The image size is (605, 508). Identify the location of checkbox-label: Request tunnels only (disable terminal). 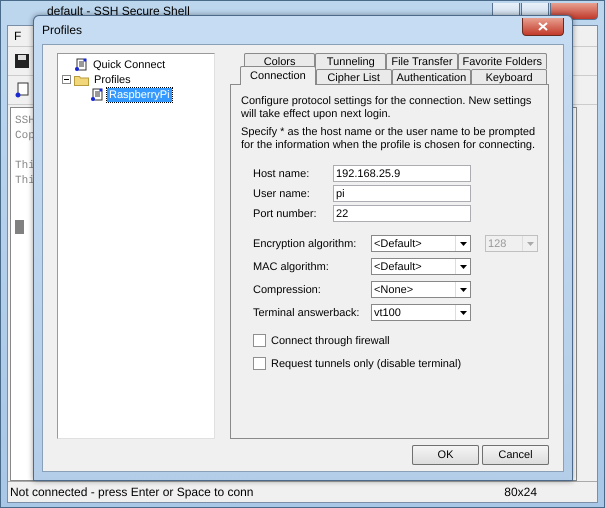
(366, 364).